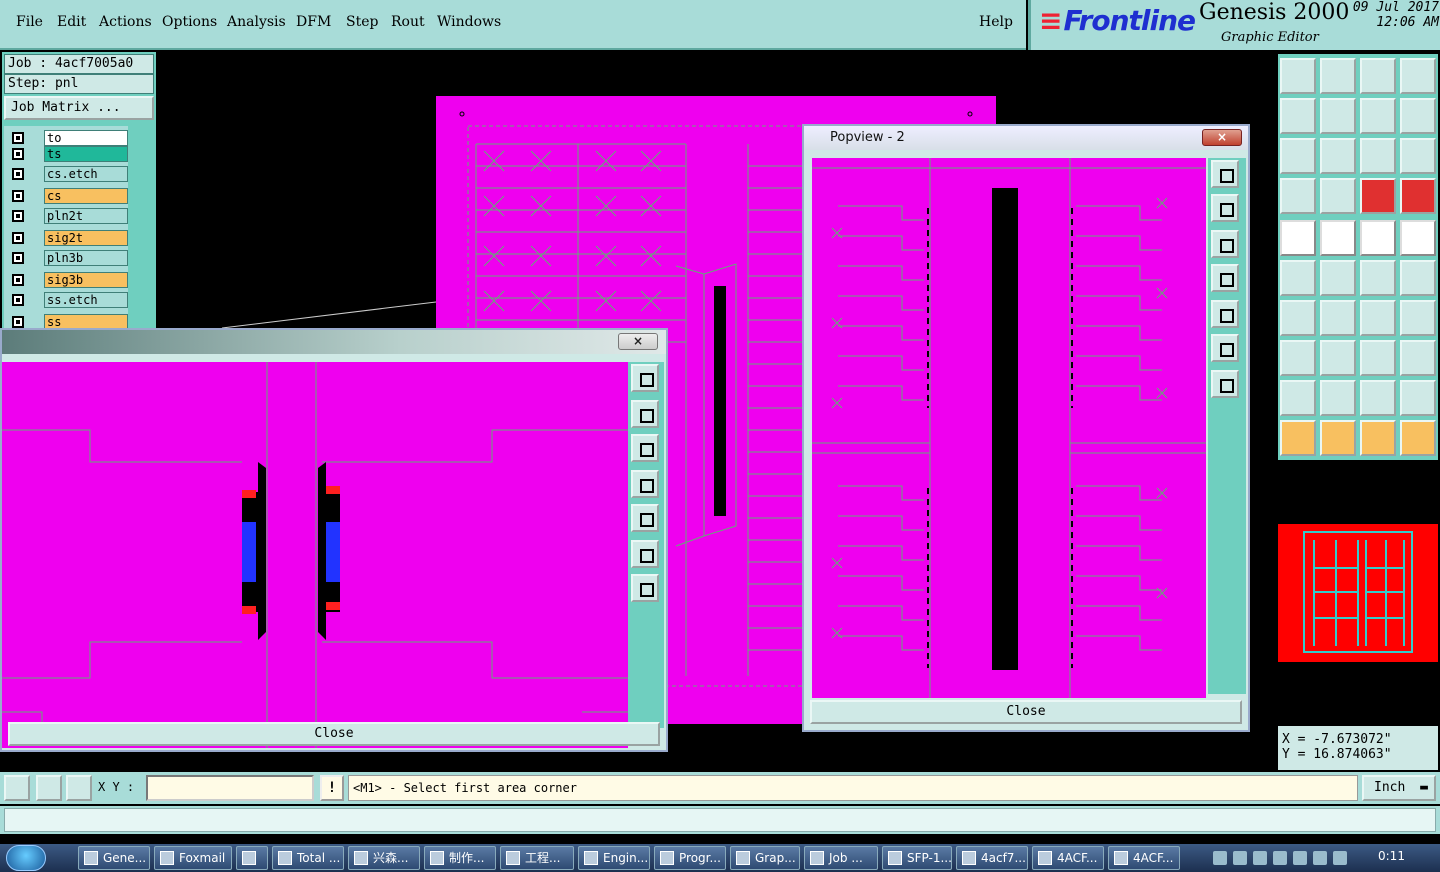 The width and height of the screenshot is (1440, 872). What do you see at coordinates (1378, 438) in the screenshot?
I see `select-arrow-circle-icon` at bounding box center [1378, 438].